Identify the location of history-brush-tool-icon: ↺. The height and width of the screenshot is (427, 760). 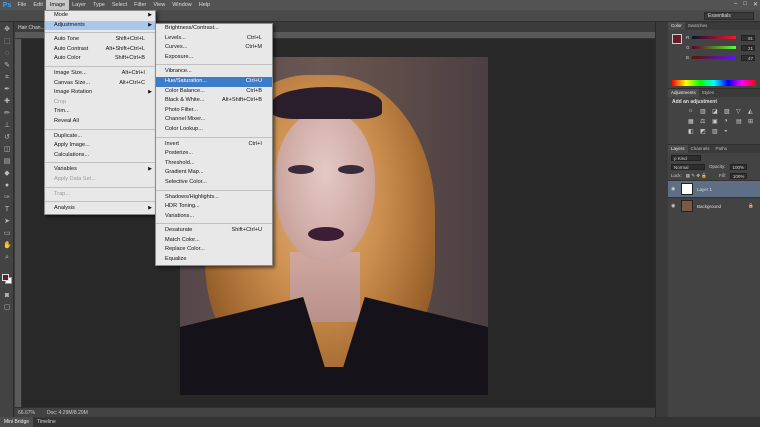
(7, 138).